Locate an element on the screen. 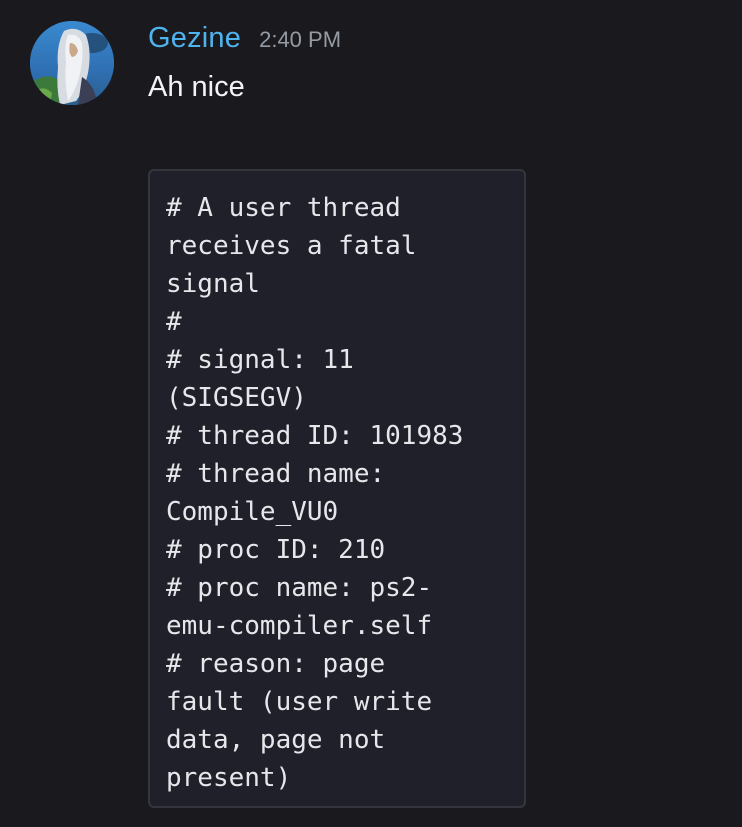 This screenshot has width=742, height=827. avatar-image is located at coordinates (72, 63).